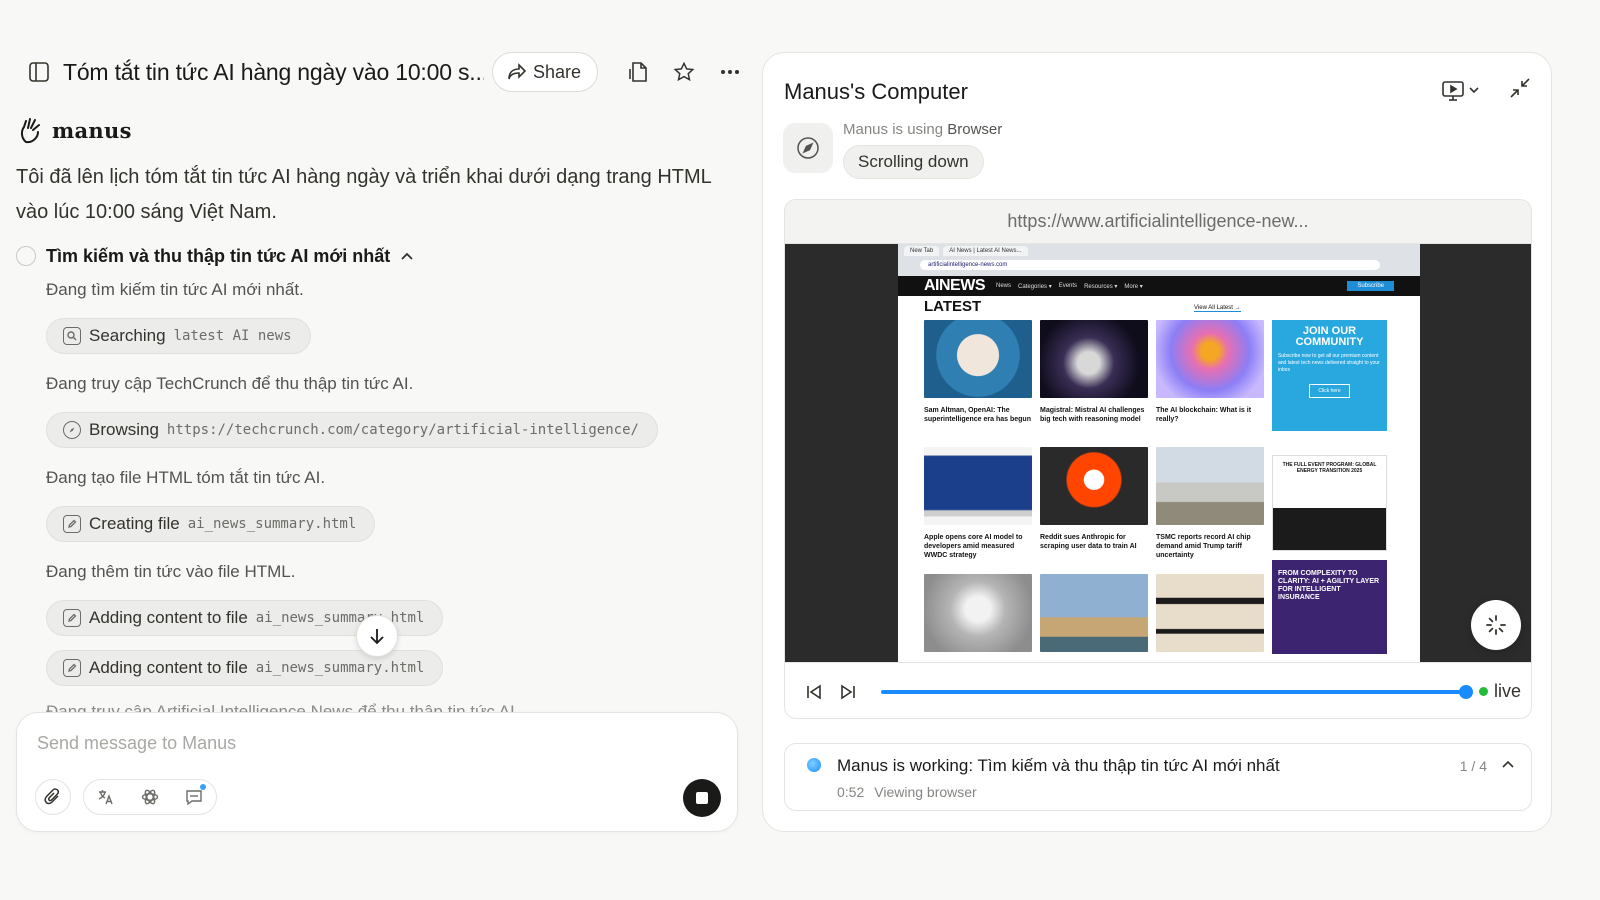  Describe the element at coordinates (39, 72) in the screenshot. I see `sidebar-toggle-icon` at that location.